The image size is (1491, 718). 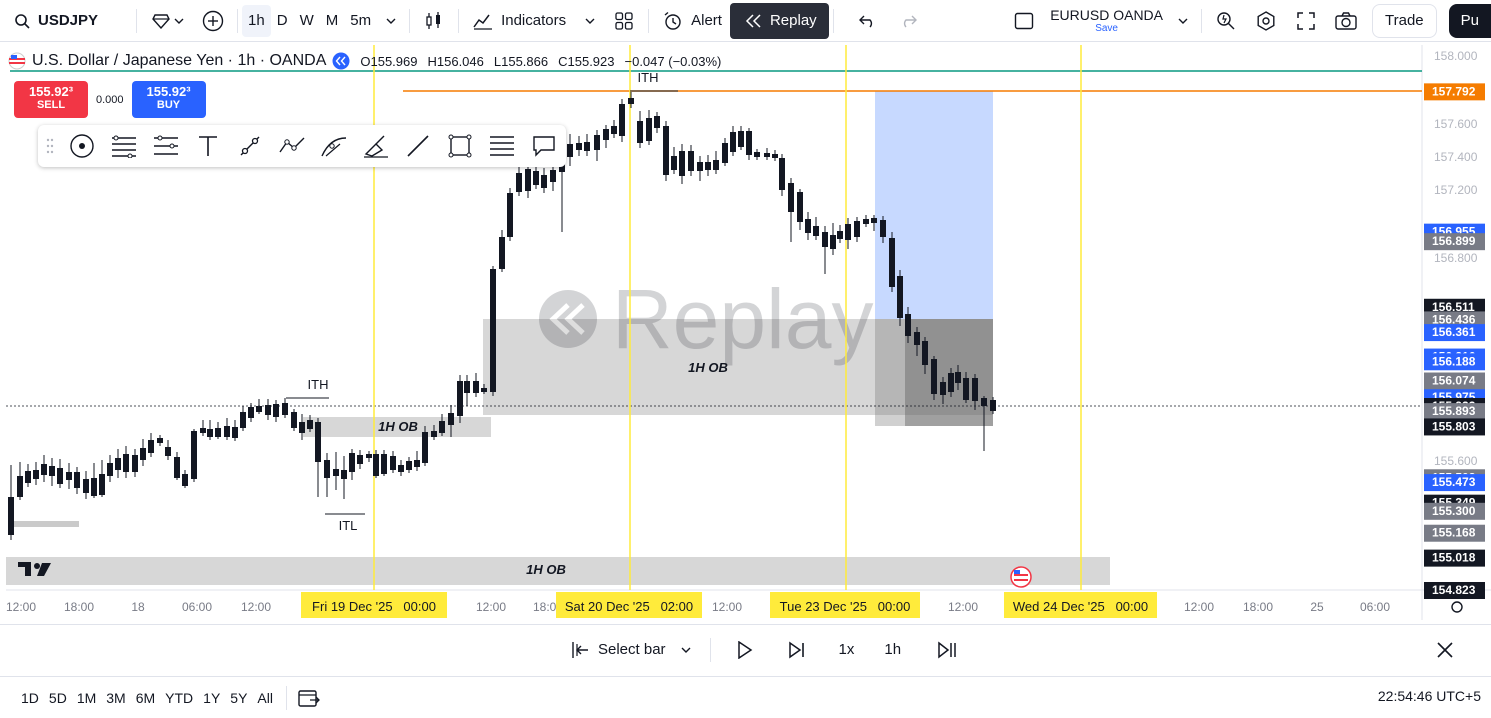 I want to click on brush-icon, so click(x=376, y=146).